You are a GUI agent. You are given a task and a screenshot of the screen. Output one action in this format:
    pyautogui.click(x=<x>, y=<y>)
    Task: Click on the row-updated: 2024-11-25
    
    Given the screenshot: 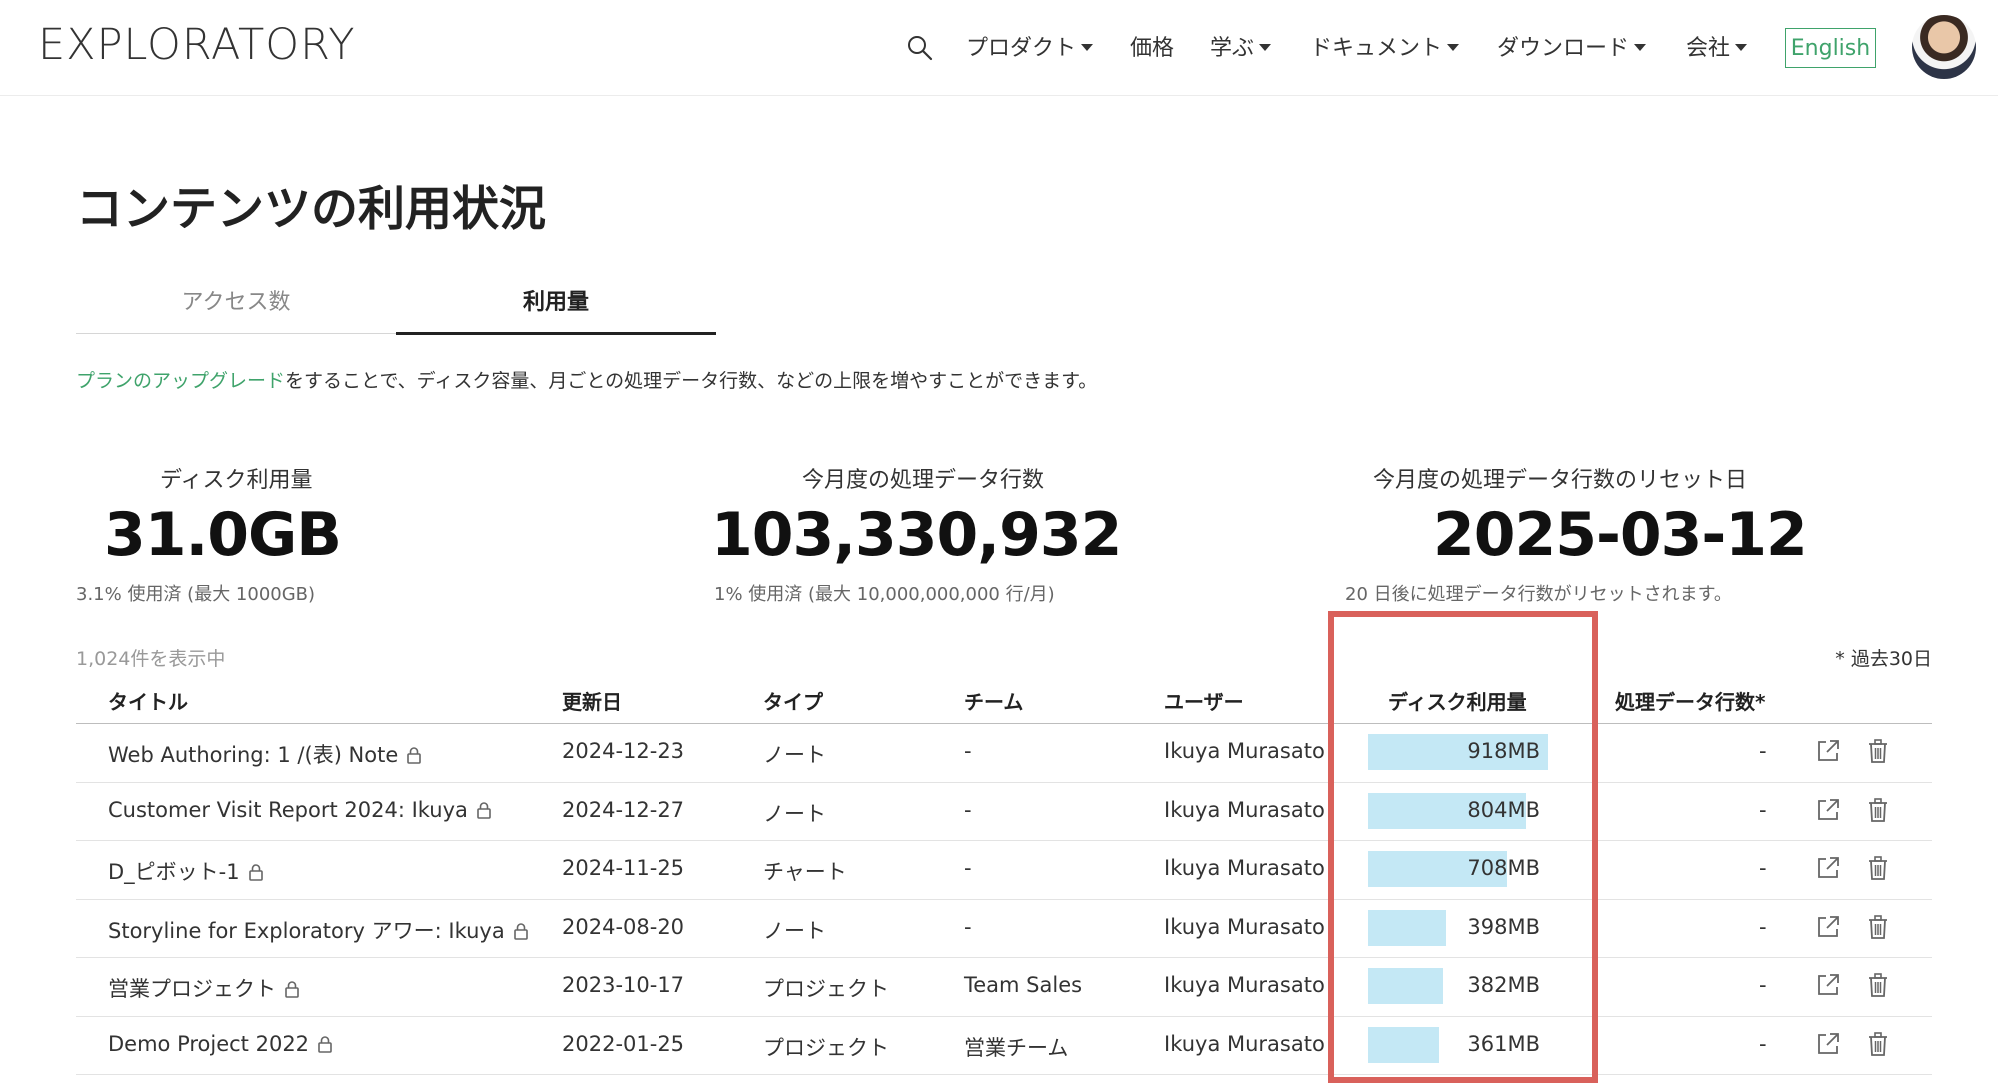 What is the action you would take?
    pyautogui.click(x=623, y=868)
    